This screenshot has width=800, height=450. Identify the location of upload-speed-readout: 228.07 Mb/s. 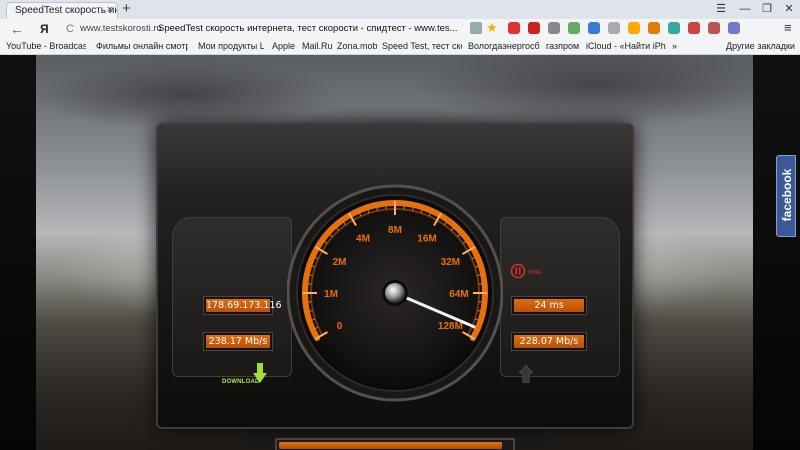
(549, 341).